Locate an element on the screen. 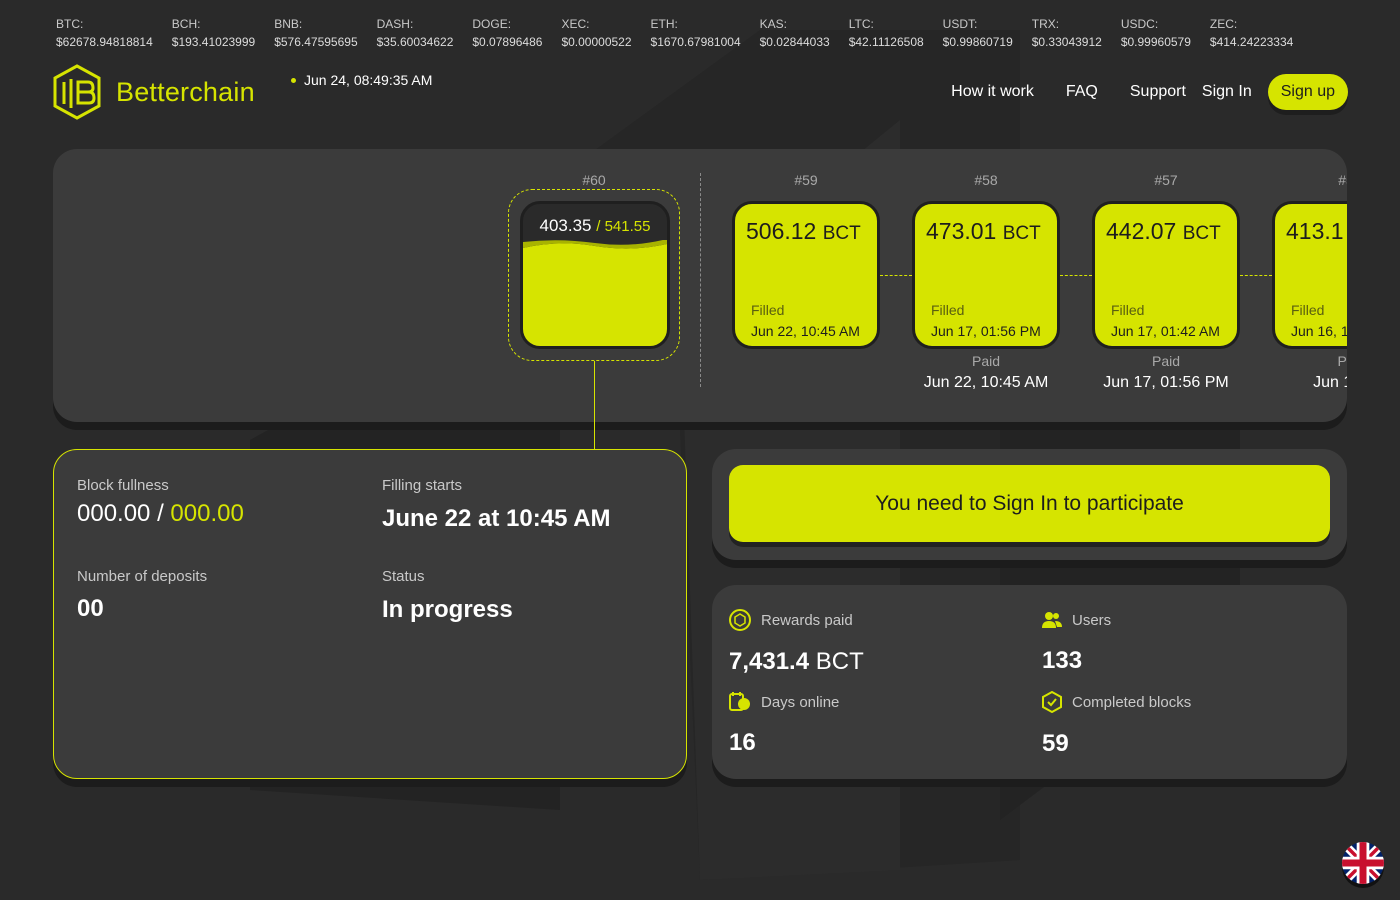 The image size is (1400, 900). fullness-current: 000.00 is located at coordinates (114, 513).